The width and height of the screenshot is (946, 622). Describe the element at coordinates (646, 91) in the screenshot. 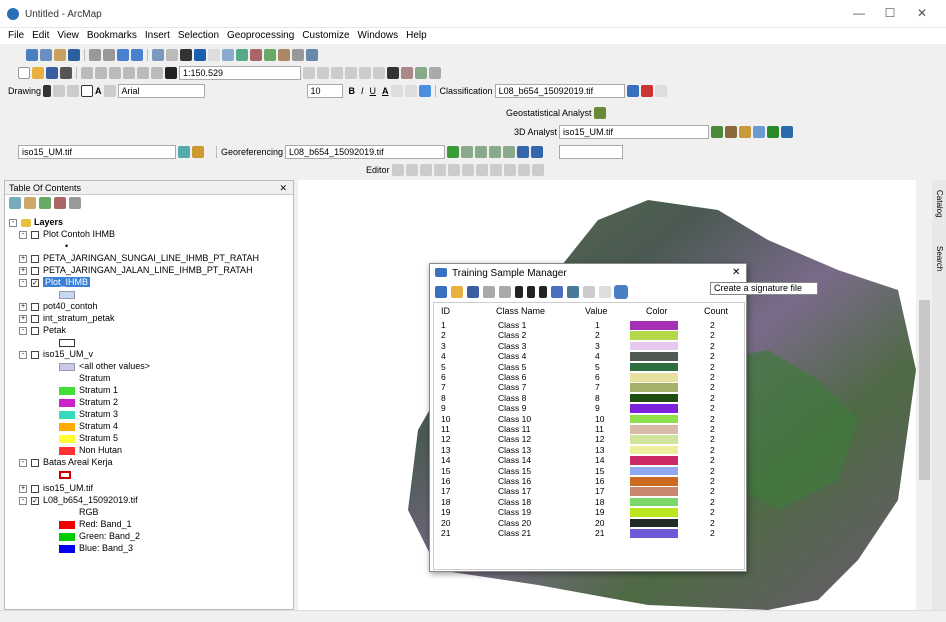

I see `training-sample-manager-icon` at that location.